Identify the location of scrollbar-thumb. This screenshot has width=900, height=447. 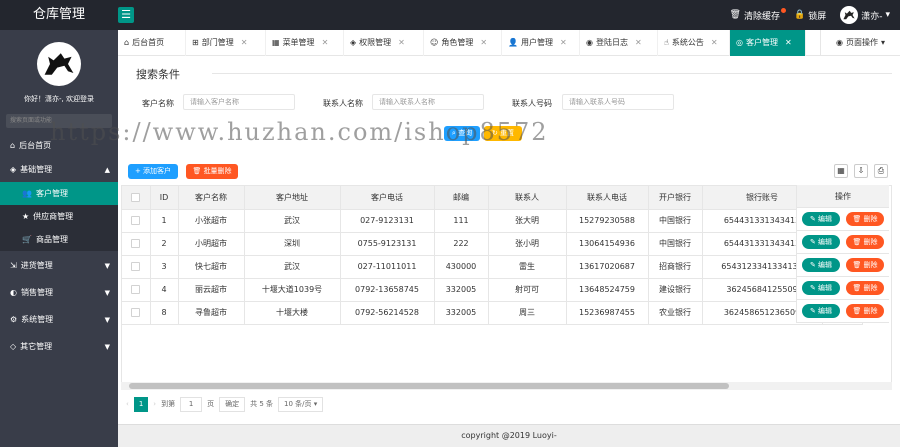
(429, 386).